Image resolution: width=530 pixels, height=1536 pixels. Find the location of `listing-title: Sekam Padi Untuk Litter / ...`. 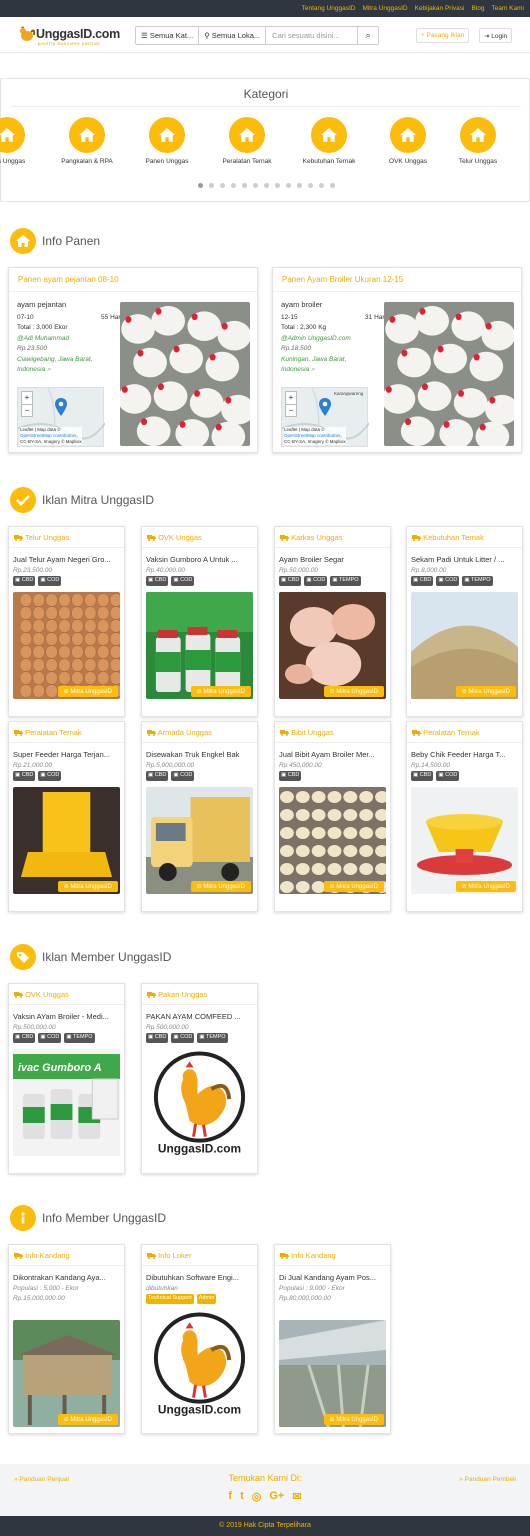

listing-title: Sekam Padi Untuk Litter / ... is located at coordinates (464, 559).